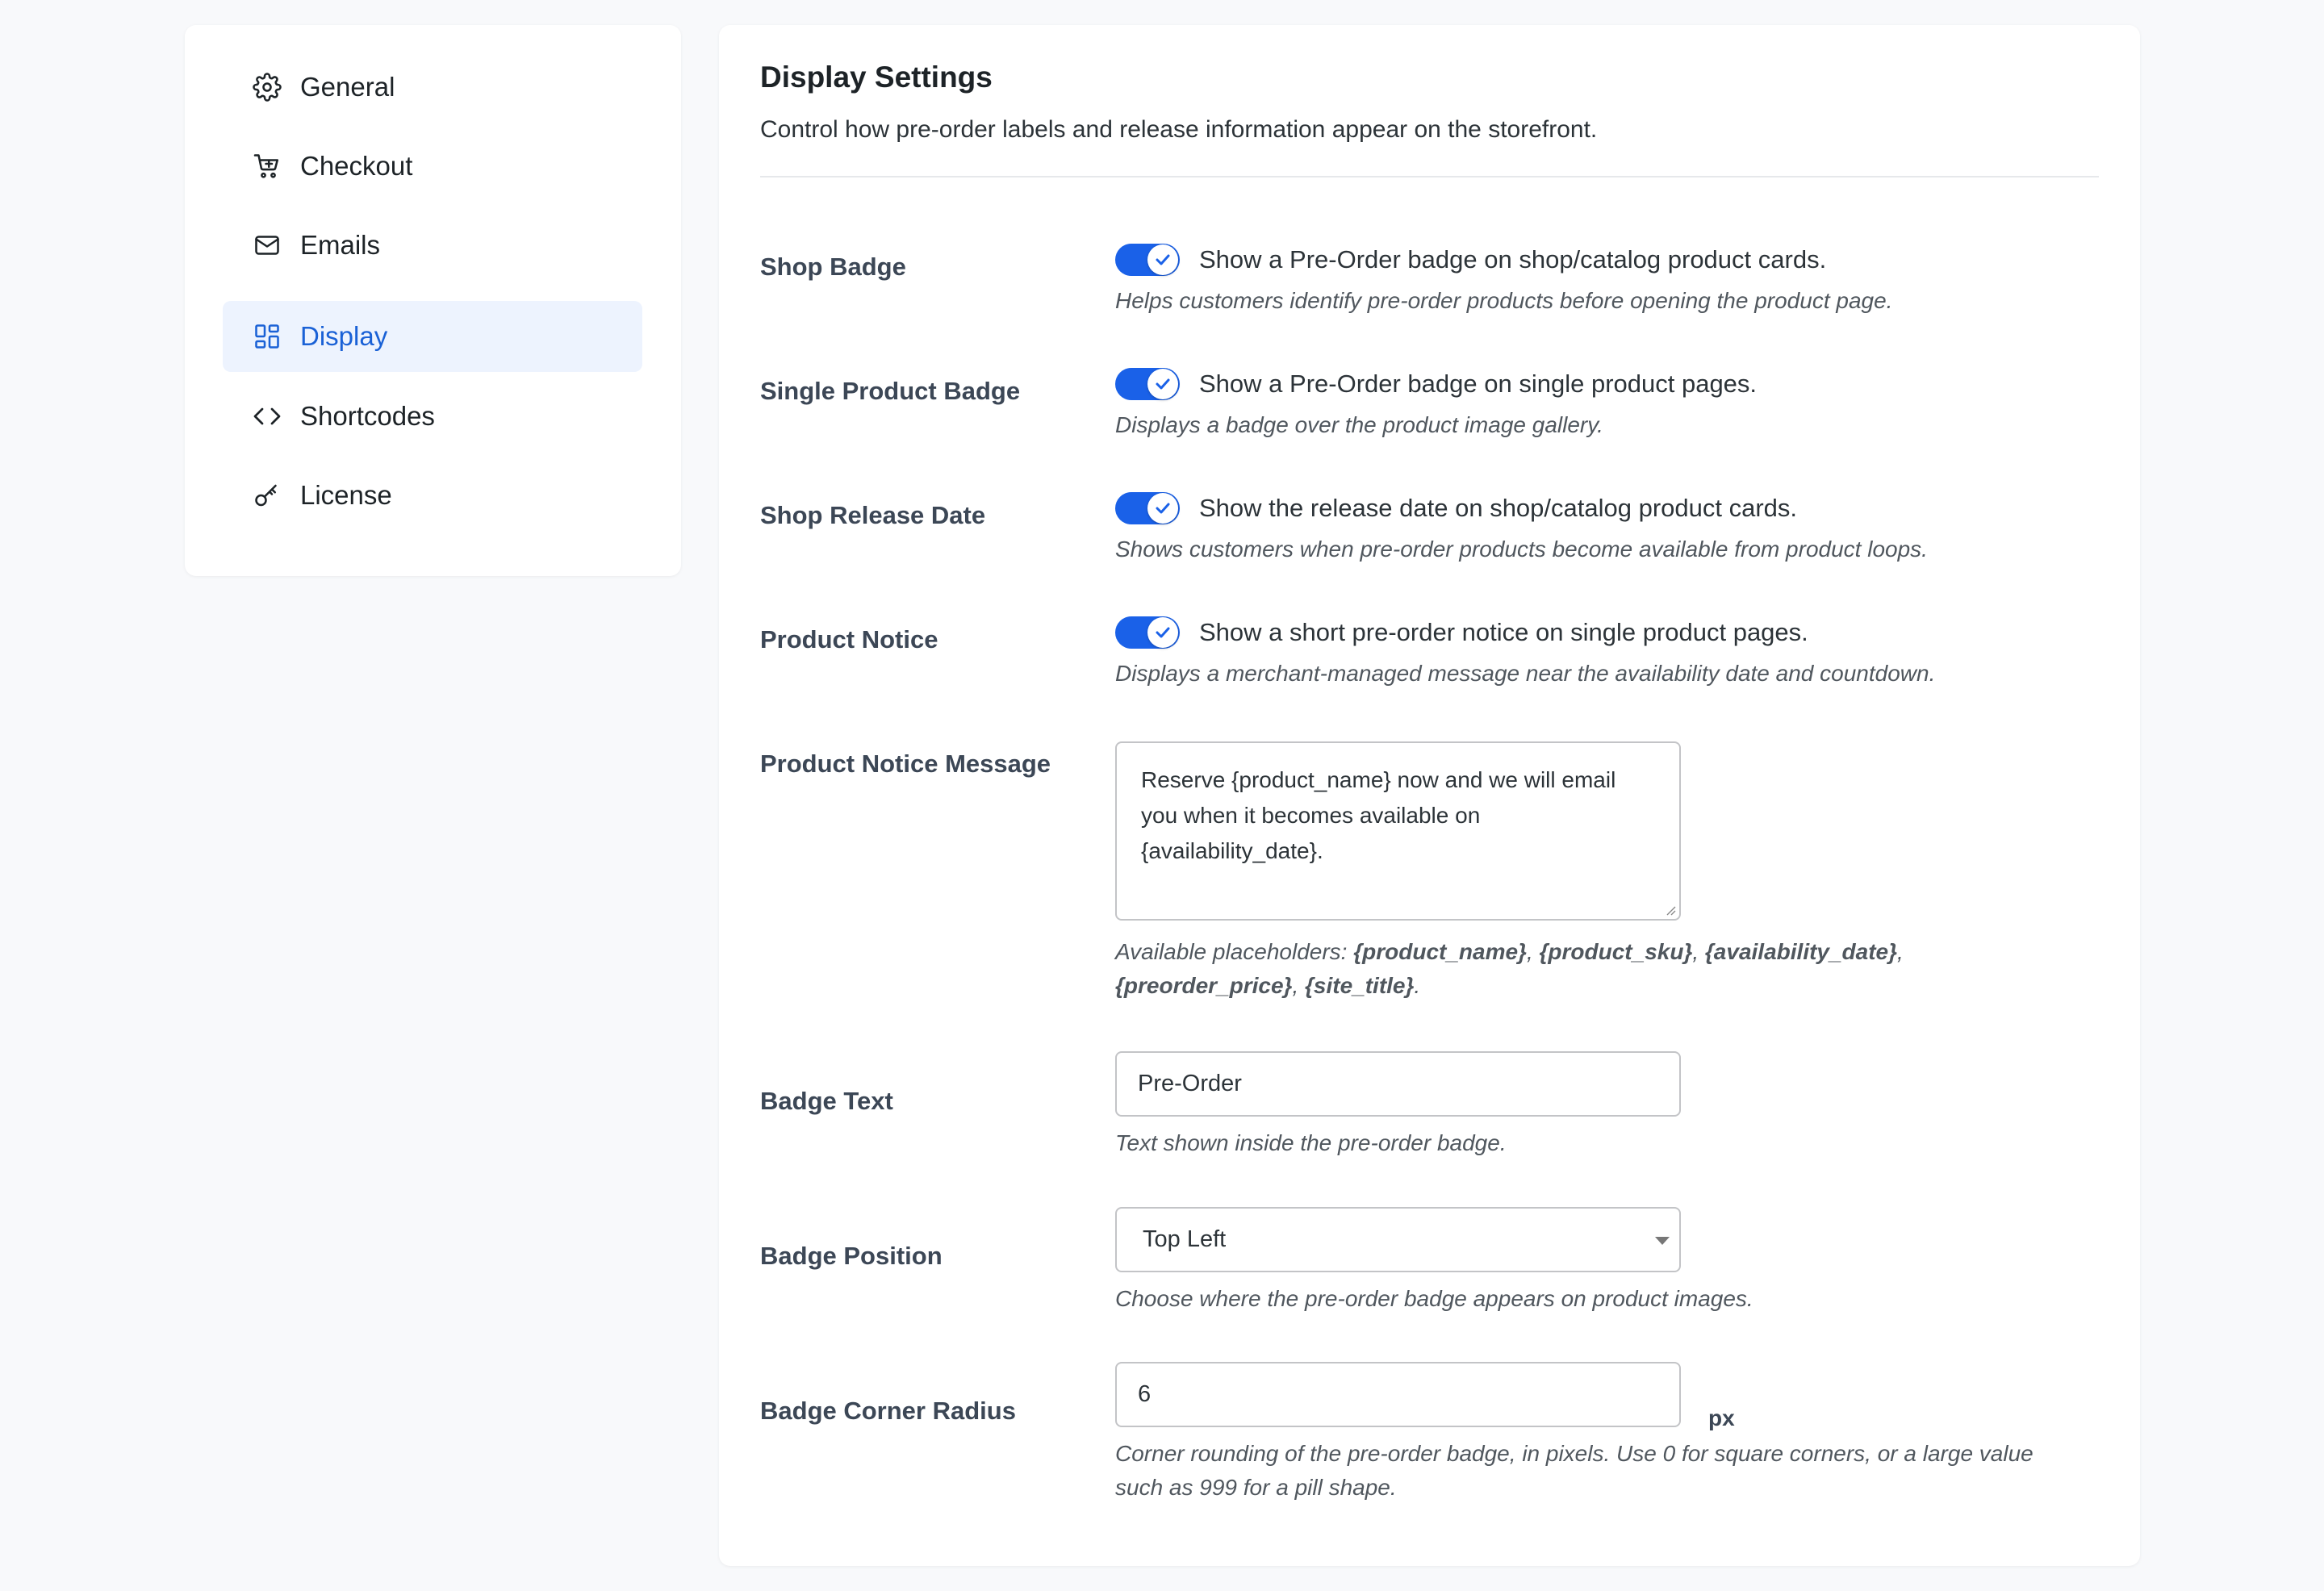 Image resolution: width=2324 pixels, height=1591 pixels. Describe the element at coordinates (1398, 1395) in the screenshot. I see `badge-corner-radius-input: 6` at that location.